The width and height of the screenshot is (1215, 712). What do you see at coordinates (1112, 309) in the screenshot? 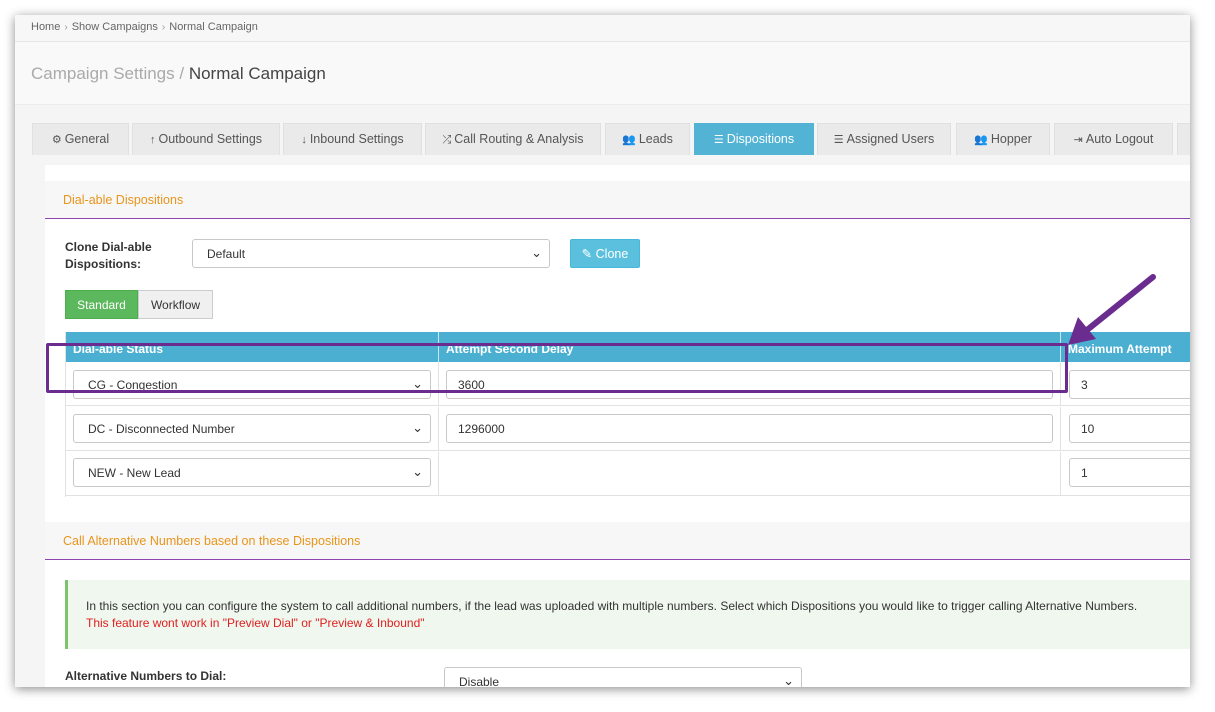
I see `annotation-arrow-icon` at bounding box center [1112, 309].